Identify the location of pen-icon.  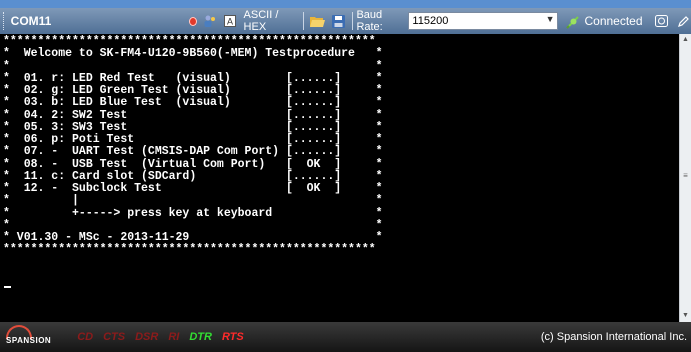
(684, 21).